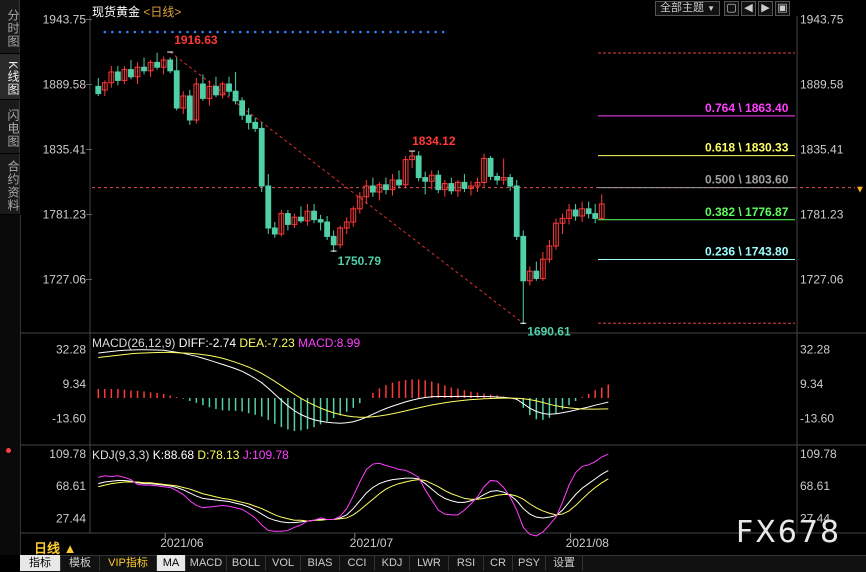  Describe the element at coordinates (40, 563) in the screenshot. I see `tab-indicators: 指标` at that location.